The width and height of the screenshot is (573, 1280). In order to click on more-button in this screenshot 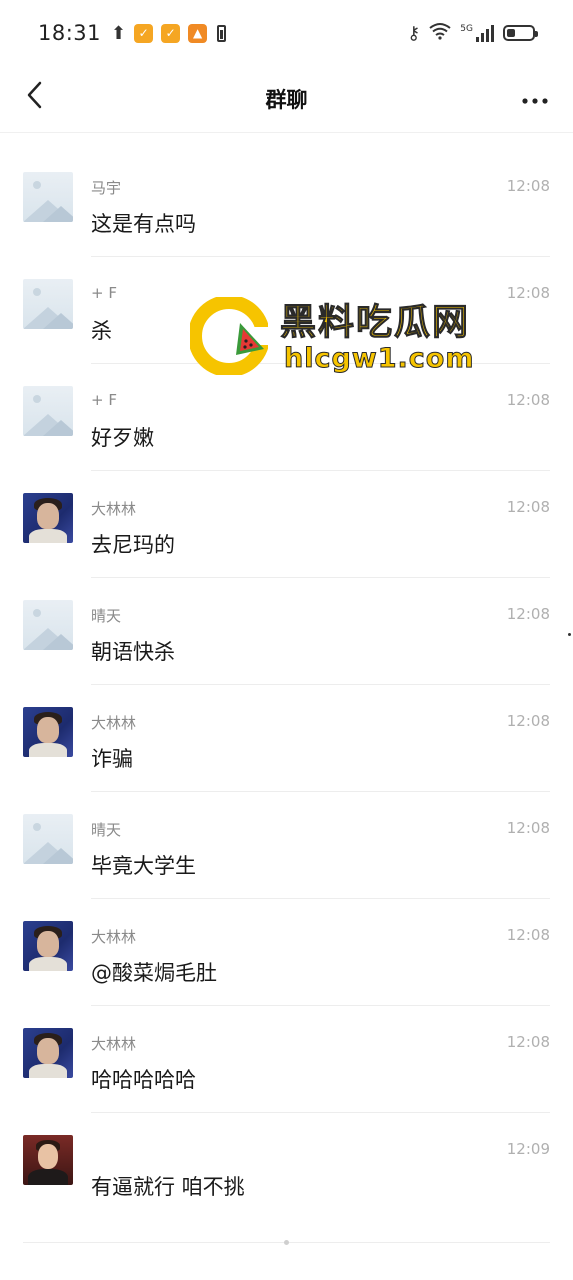, I will do `click(535, 98)`.